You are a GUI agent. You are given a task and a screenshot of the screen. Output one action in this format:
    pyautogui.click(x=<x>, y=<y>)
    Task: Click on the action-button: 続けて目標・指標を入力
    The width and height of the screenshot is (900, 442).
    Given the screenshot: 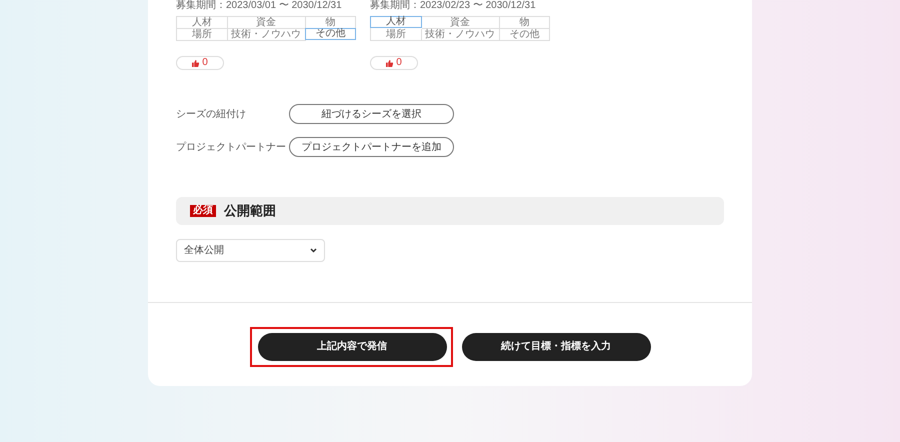 What is the action you would take?
    pyautogui.click(x=556, y=346)
    